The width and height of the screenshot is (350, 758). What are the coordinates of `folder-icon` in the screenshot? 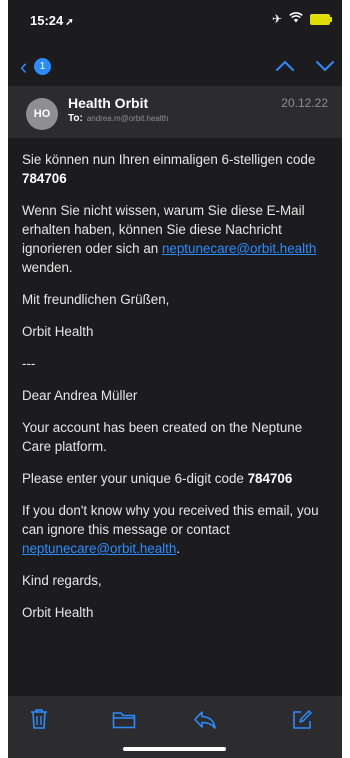 It's located at (124, 720).